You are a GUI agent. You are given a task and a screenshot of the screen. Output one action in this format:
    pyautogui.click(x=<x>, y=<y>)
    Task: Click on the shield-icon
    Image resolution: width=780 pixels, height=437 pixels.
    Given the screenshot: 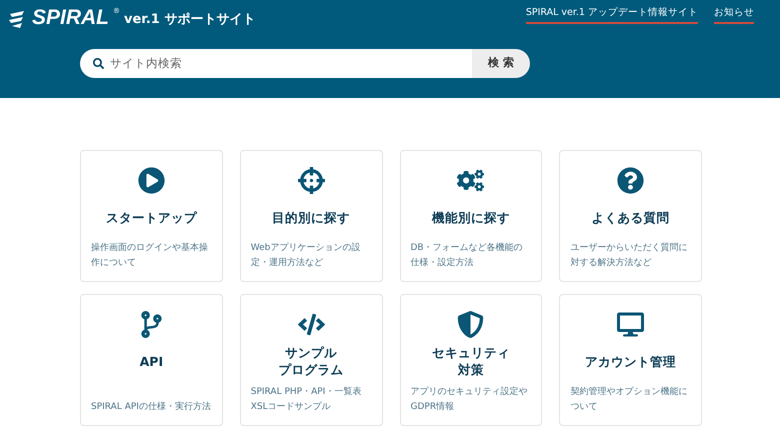 What is the action you would take?
    pyautogui.click(x=470, y=324)
    